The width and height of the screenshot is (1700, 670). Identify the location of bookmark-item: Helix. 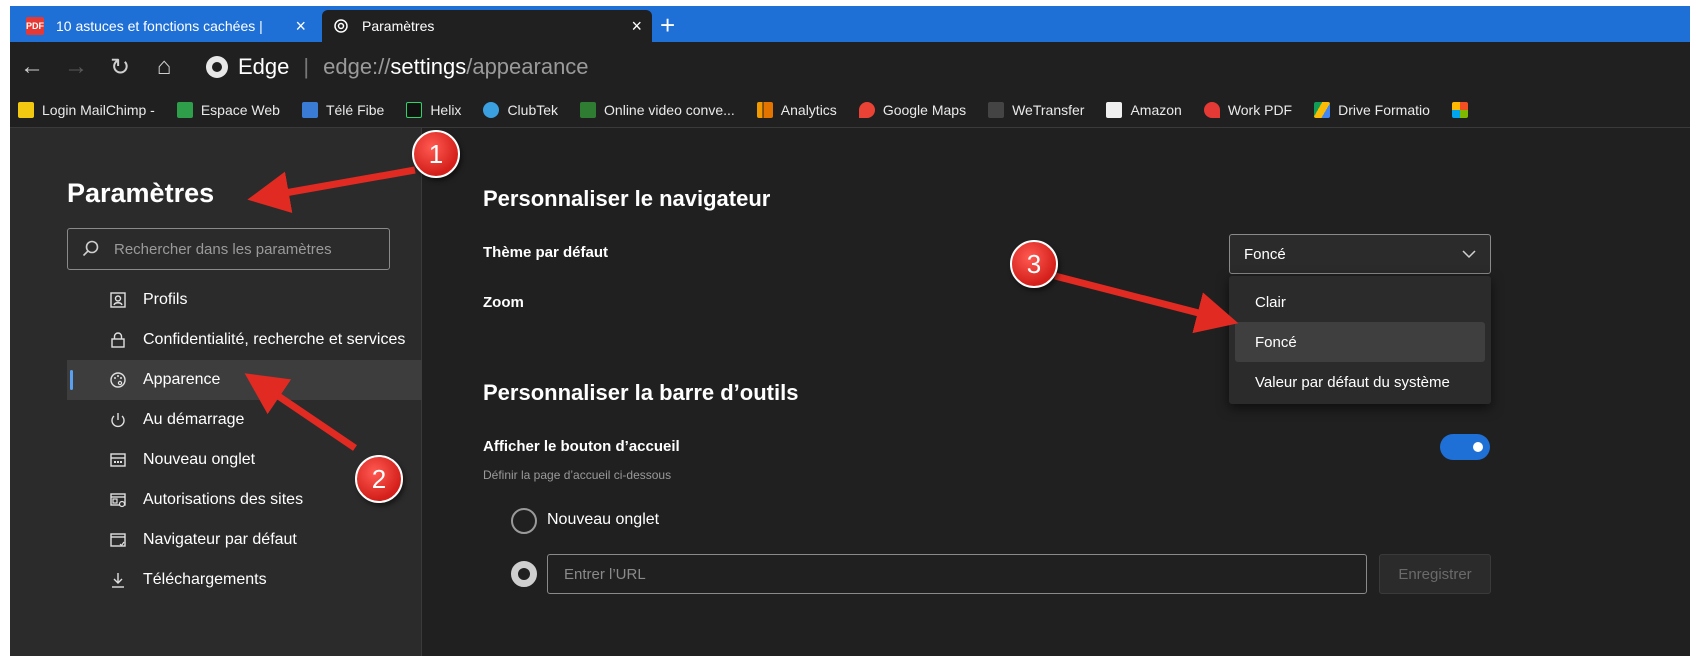
(433, 109).